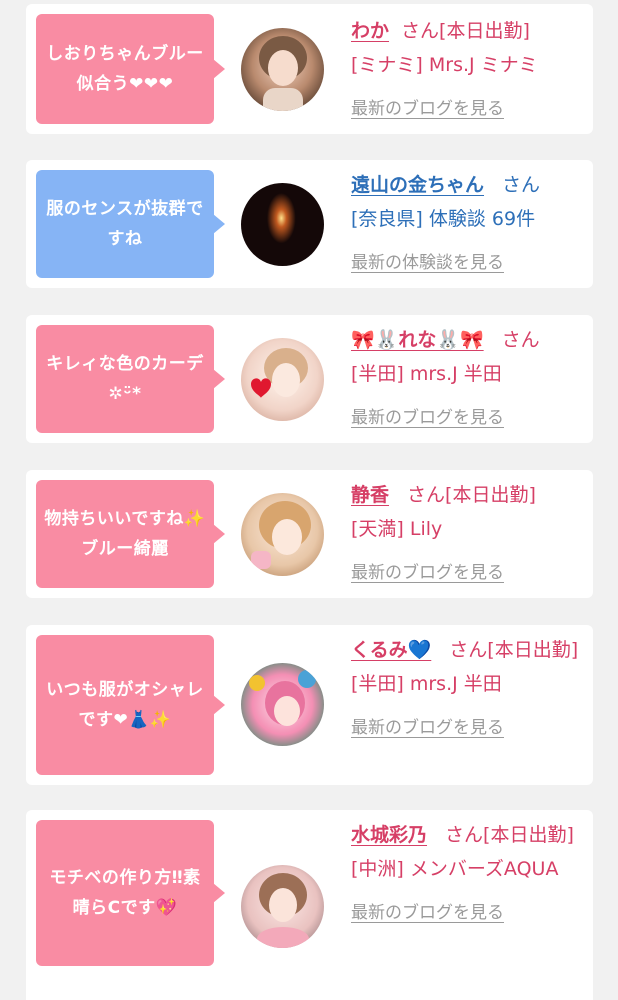 The height and width of the screenshot is (1000, 618). I want to click on comment-bubble: キレィな色のカーデ✲ᵕ̈*, so click(130, 379).